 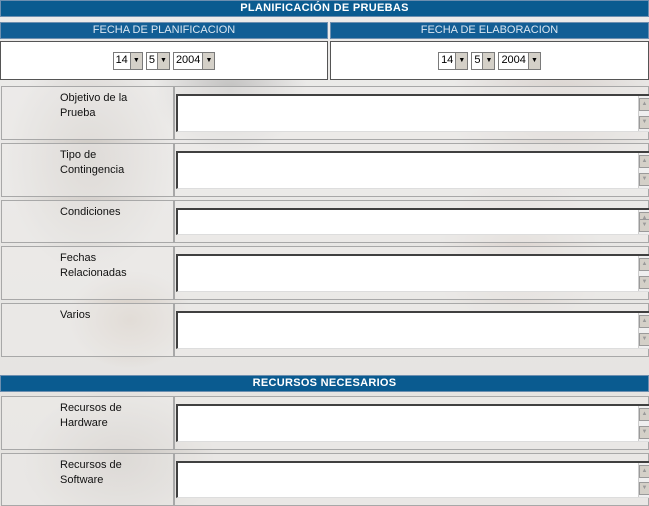 What do you see at coordinates (513, 59) in the screenshot?
I see `elaboracion-year-value: 2004` at bounding box center [513, 59].